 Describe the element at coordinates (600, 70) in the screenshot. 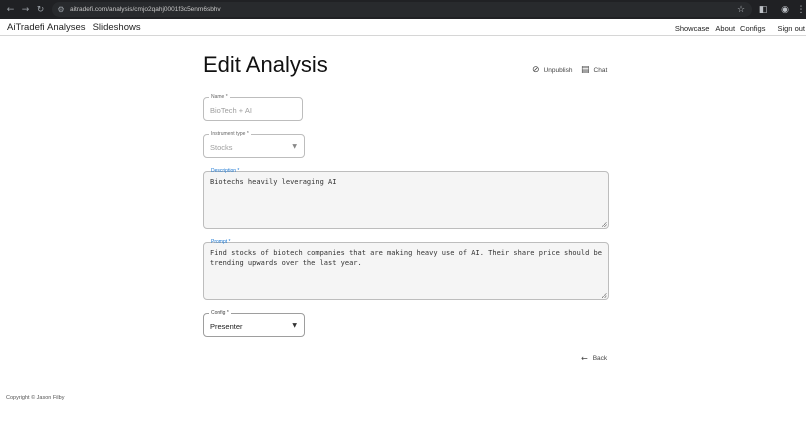

I see `chat-label: Chat` at that location.